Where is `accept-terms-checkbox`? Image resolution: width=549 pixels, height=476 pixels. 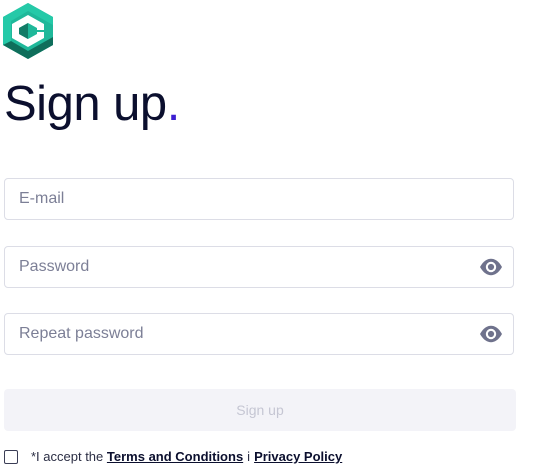
accept-terms-checkbox is located at coordinates (11, 456).